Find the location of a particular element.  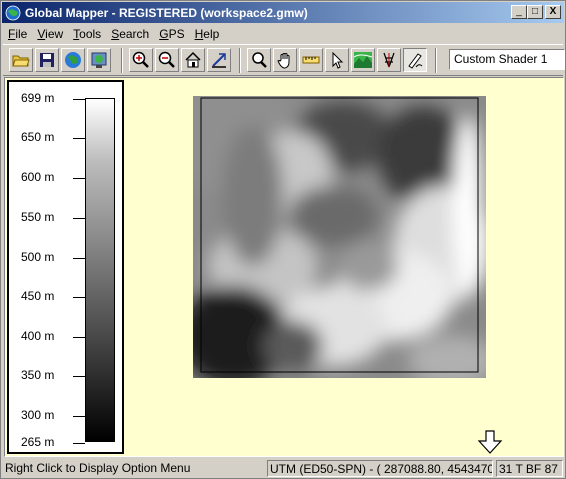

minimize-icon: _ is located at coordinates (519, 11).